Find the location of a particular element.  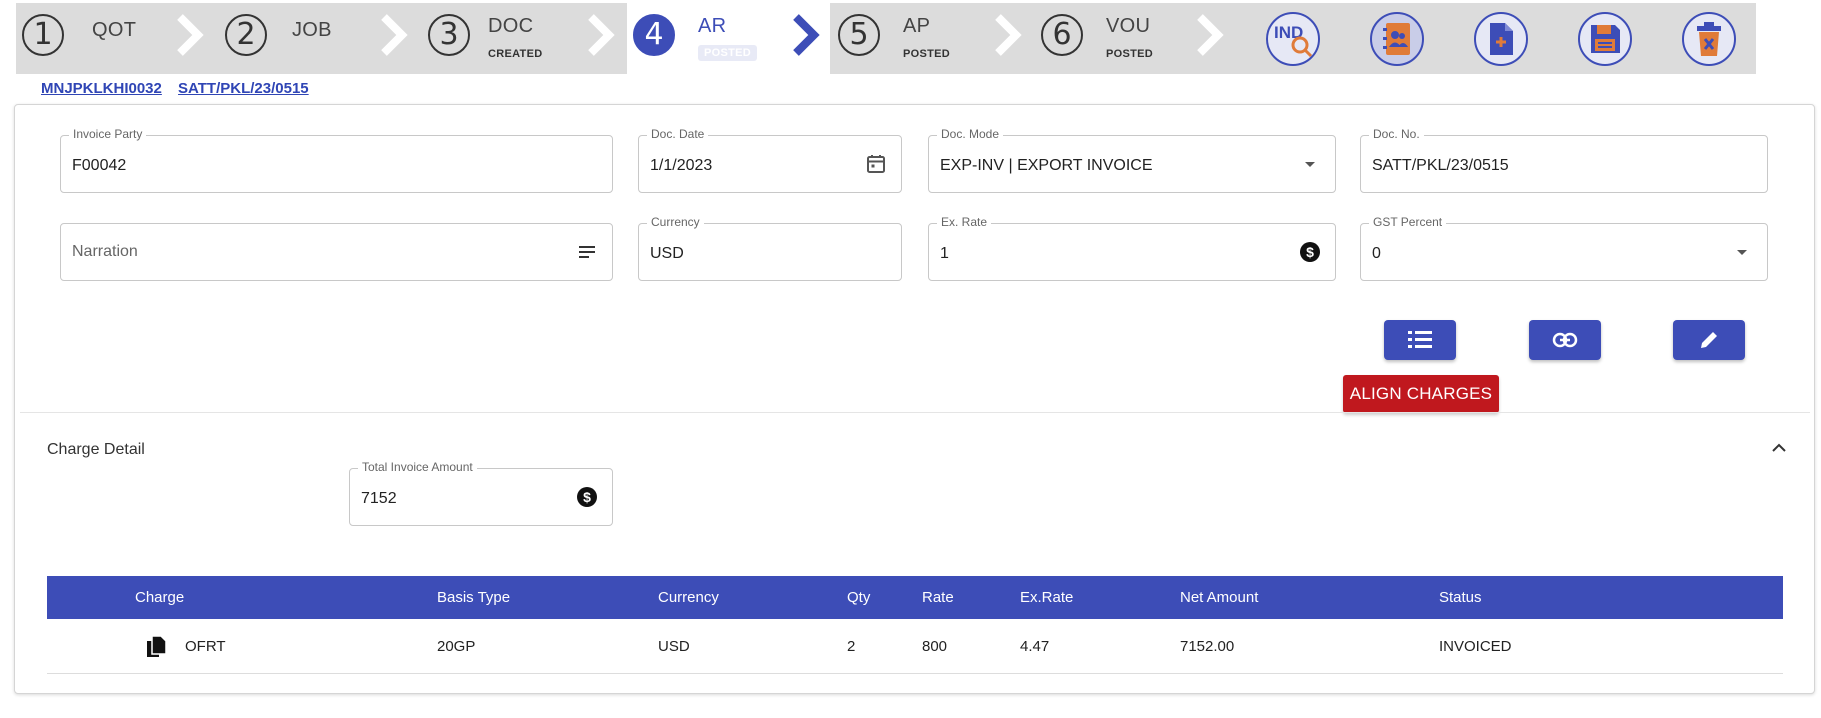

ex-rate-field: Ex. Rate 1 $ is located at coordinates (1132, 248).